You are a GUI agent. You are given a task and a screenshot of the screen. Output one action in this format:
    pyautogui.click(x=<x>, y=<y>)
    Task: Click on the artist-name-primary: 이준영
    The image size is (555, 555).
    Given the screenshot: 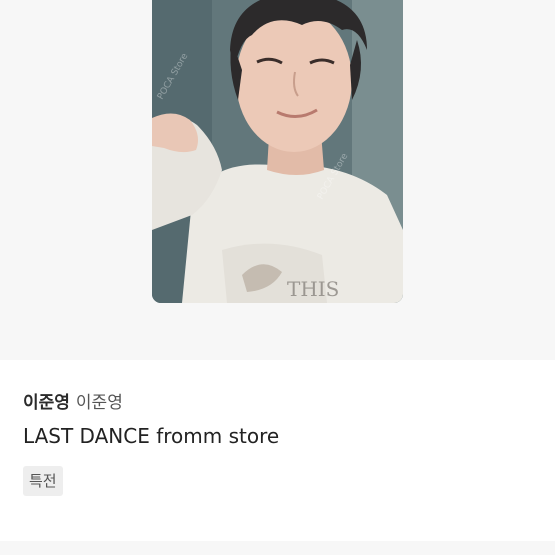 What is the action you would take?
    pyautogui.click(x=46, y=403)
    